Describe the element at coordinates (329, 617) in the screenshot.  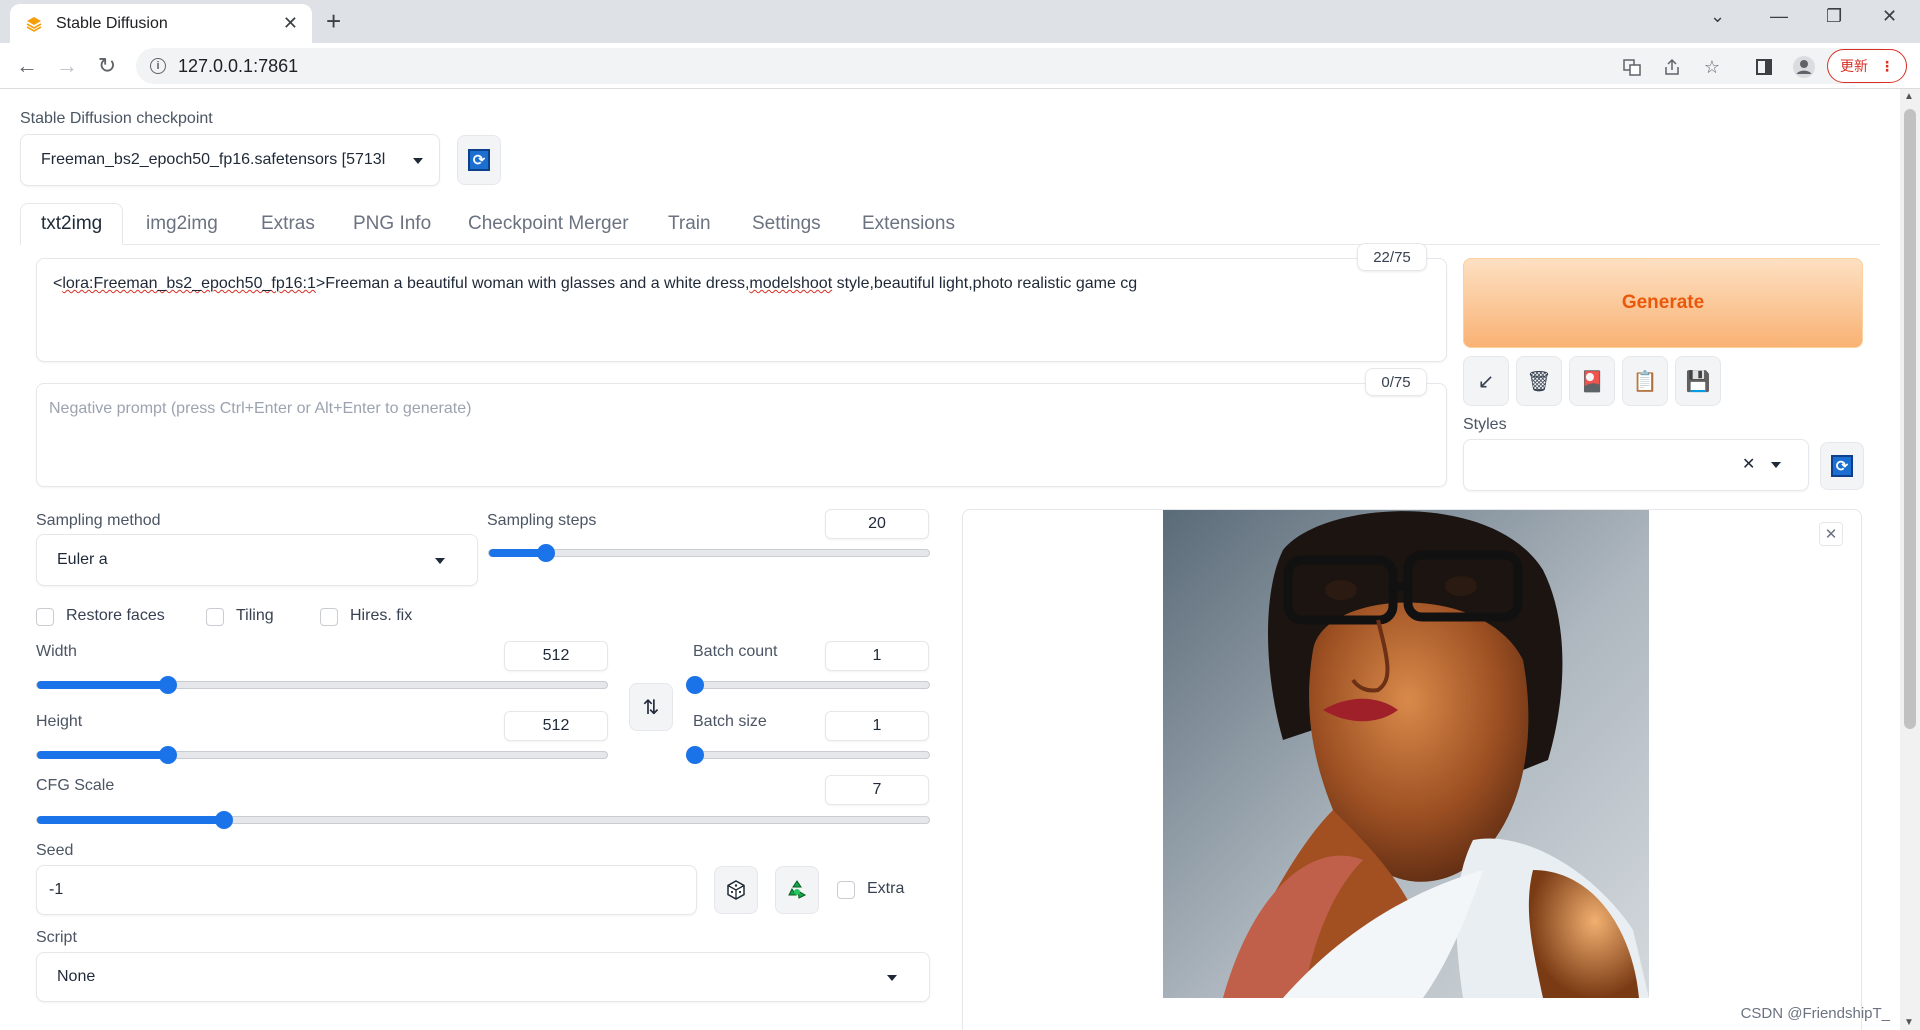
I see `hires-fix-checkbox` at that location.